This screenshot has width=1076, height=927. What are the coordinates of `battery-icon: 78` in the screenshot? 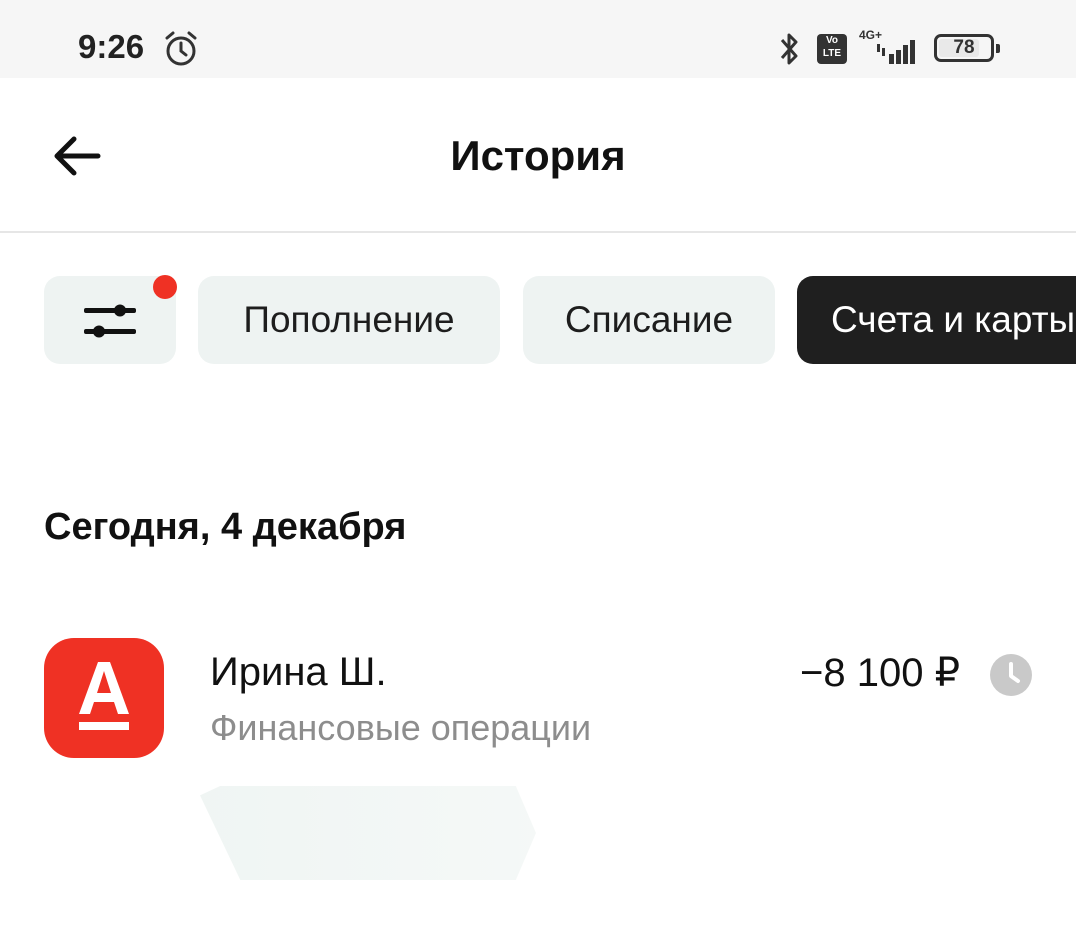 It's located at (967, 48).